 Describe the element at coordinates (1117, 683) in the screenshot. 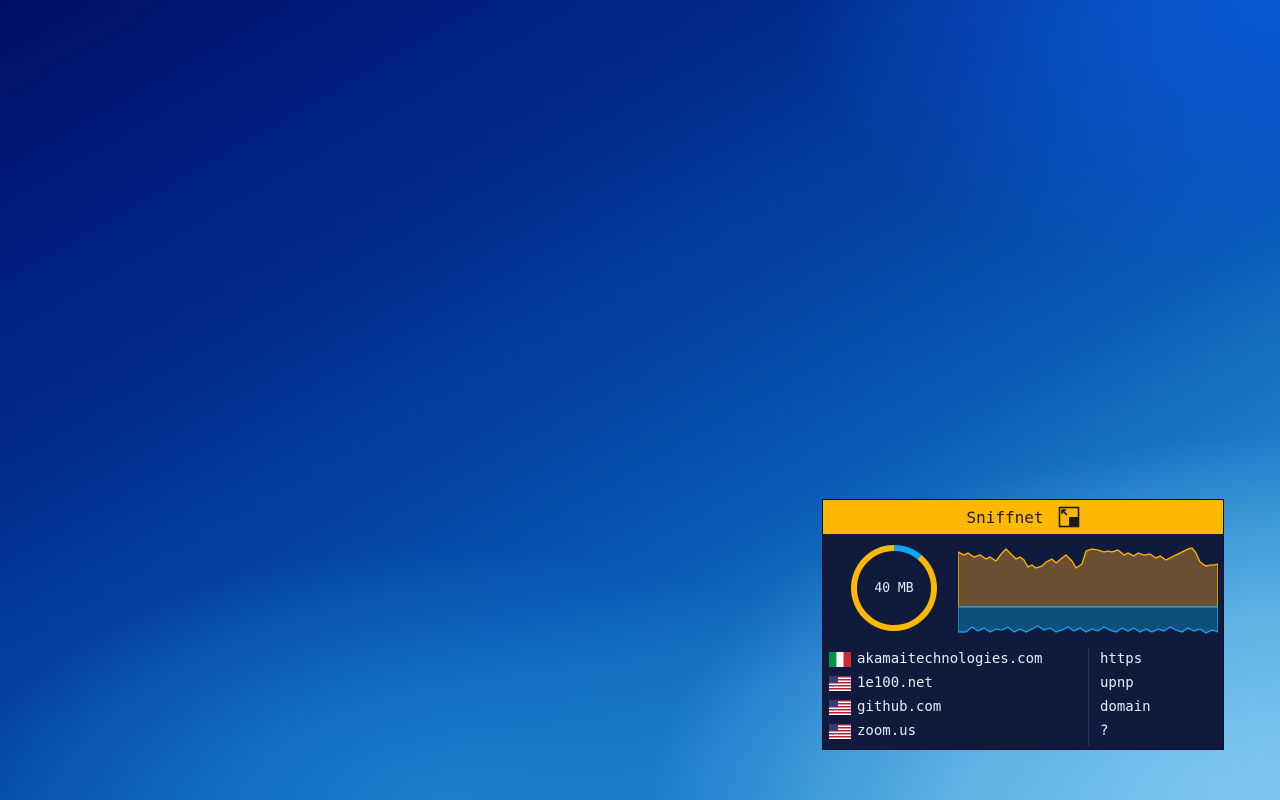

I see `service-label: upnp` at that location.